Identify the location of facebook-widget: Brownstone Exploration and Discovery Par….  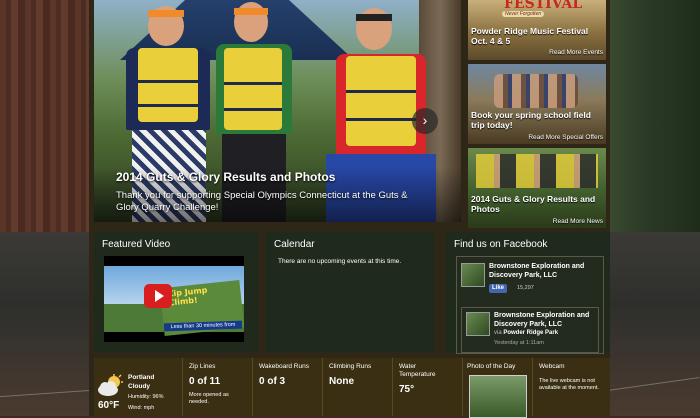
(530, 305).